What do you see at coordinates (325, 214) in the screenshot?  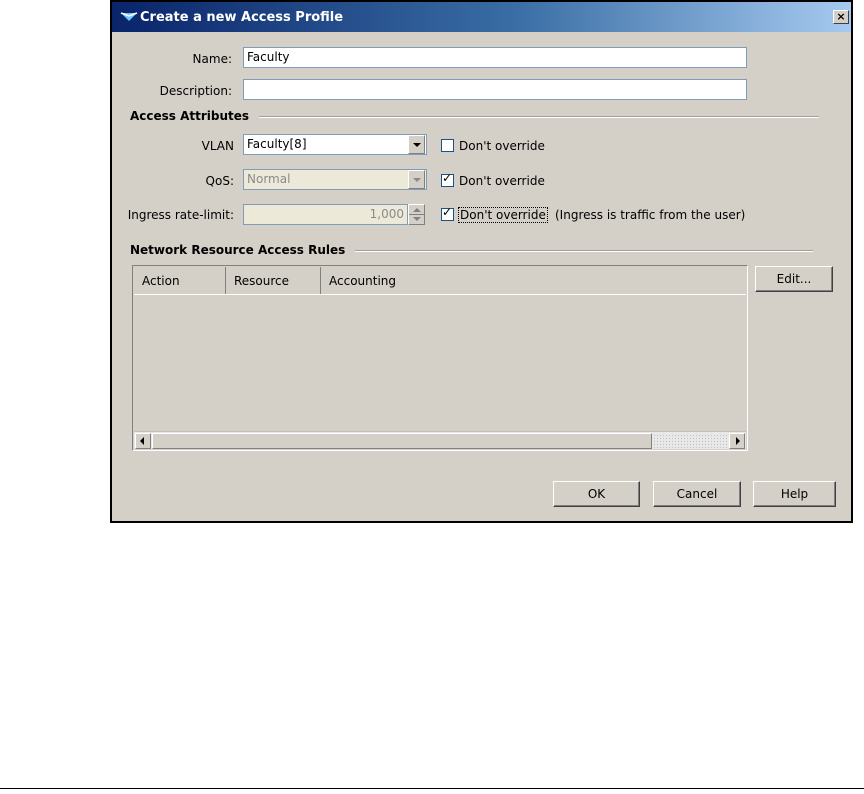 I see `ingress-rate-field: 1,000` at bounding box center [325, 214].